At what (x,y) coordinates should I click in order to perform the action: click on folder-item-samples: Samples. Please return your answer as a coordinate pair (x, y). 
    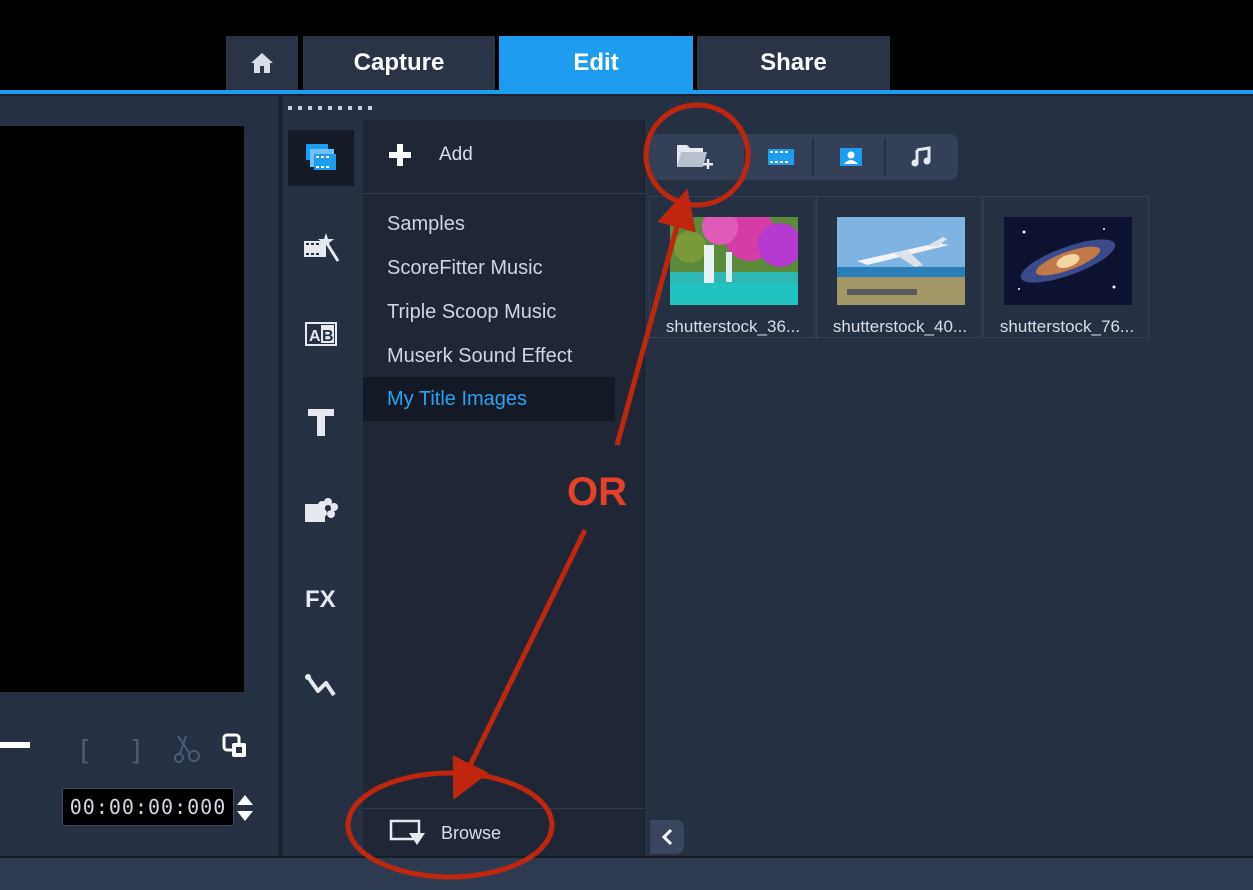
    Looking at the image, I should click on (489, 224).